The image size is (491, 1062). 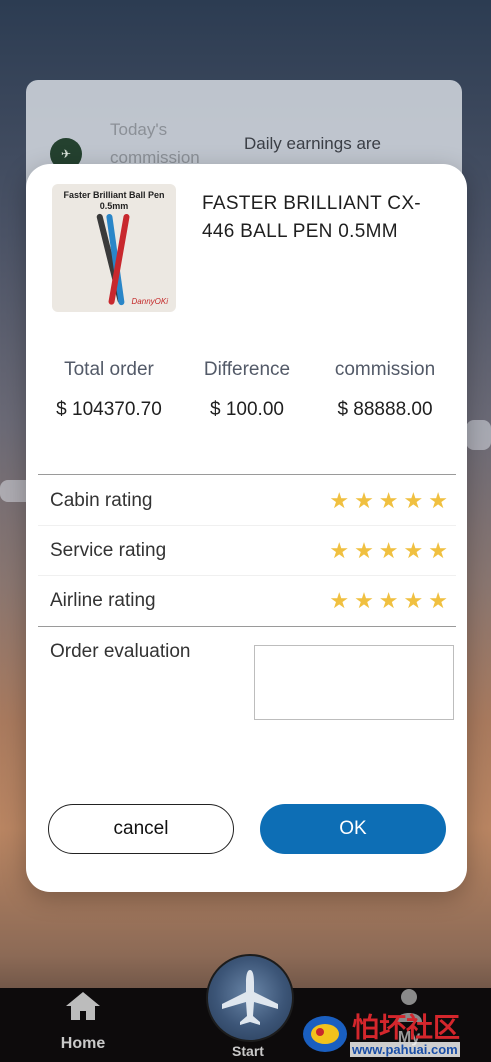 I want to click on watermark: 怕坏社区 www.pahuai.com, so click(x=393, y=1033).